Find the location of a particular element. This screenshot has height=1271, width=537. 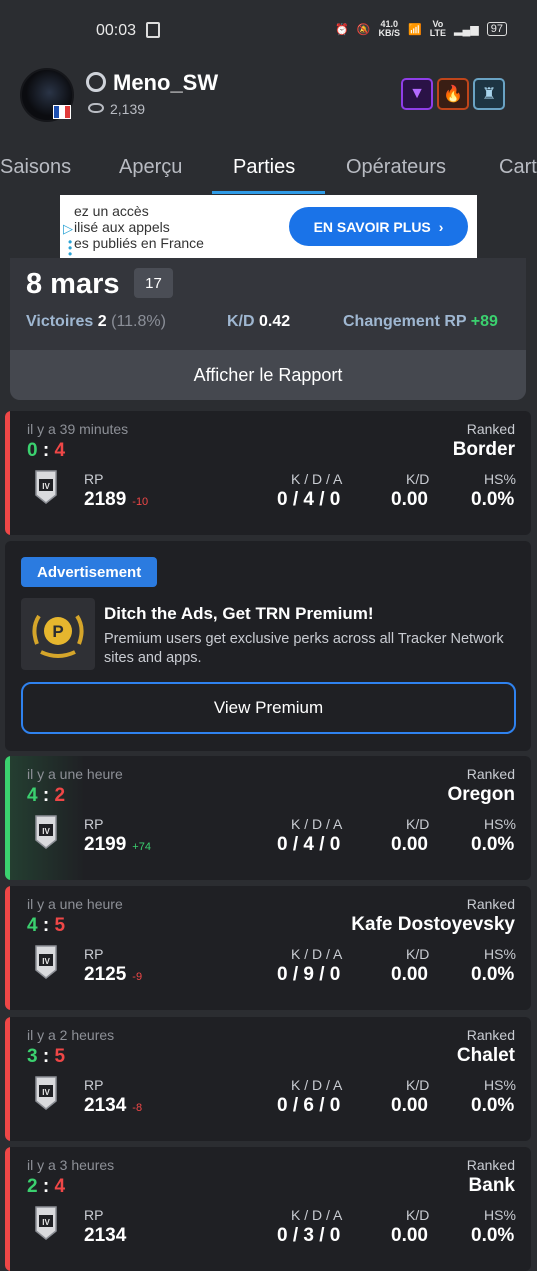

purple-triangle-icon: ▼ is located at coordinates (417, 94).